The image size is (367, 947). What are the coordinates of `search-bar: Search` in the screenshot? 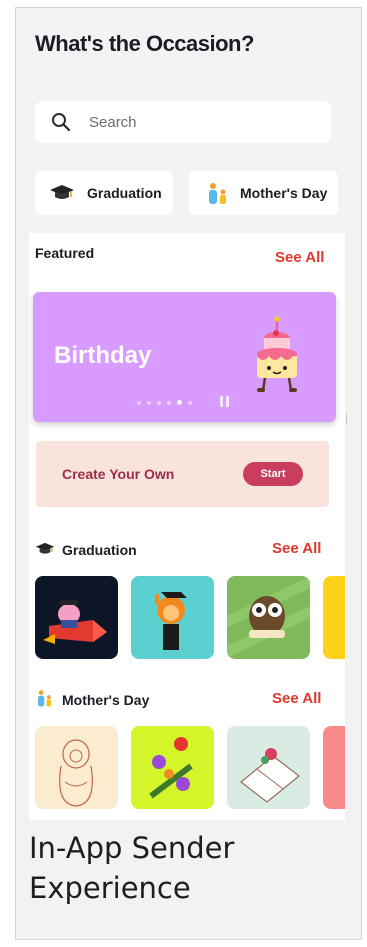 It's located at (183, 122).